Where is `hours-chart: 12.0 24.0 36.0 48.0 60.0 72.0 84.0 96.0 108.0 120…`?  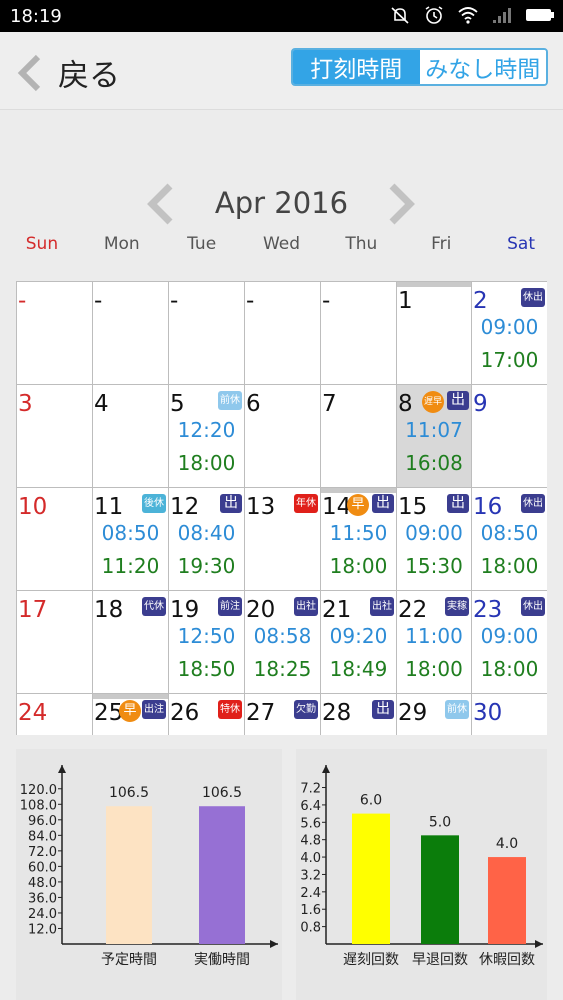 hours-chart: 12.0 24.0 36.0 48.0 60.0 72.0 84.0 96.0 108.0 120… is located at coordinates (149, 874).